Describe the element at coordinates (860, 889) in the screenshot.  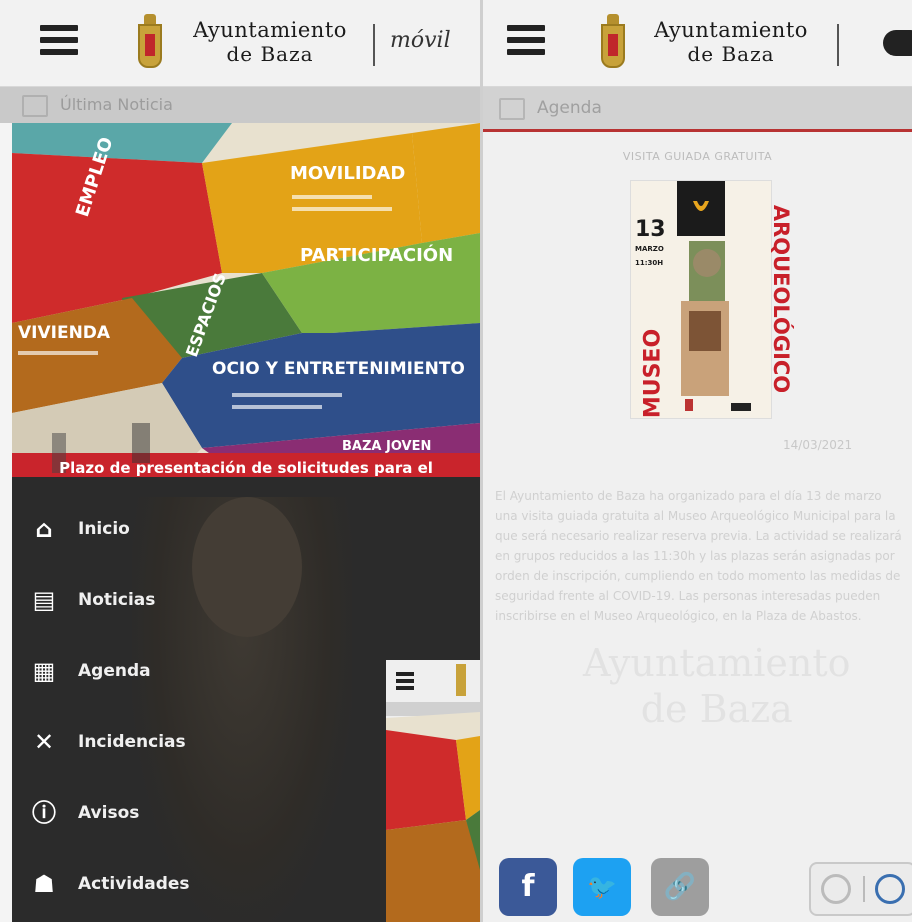
I see `zoom-controls` at that location.